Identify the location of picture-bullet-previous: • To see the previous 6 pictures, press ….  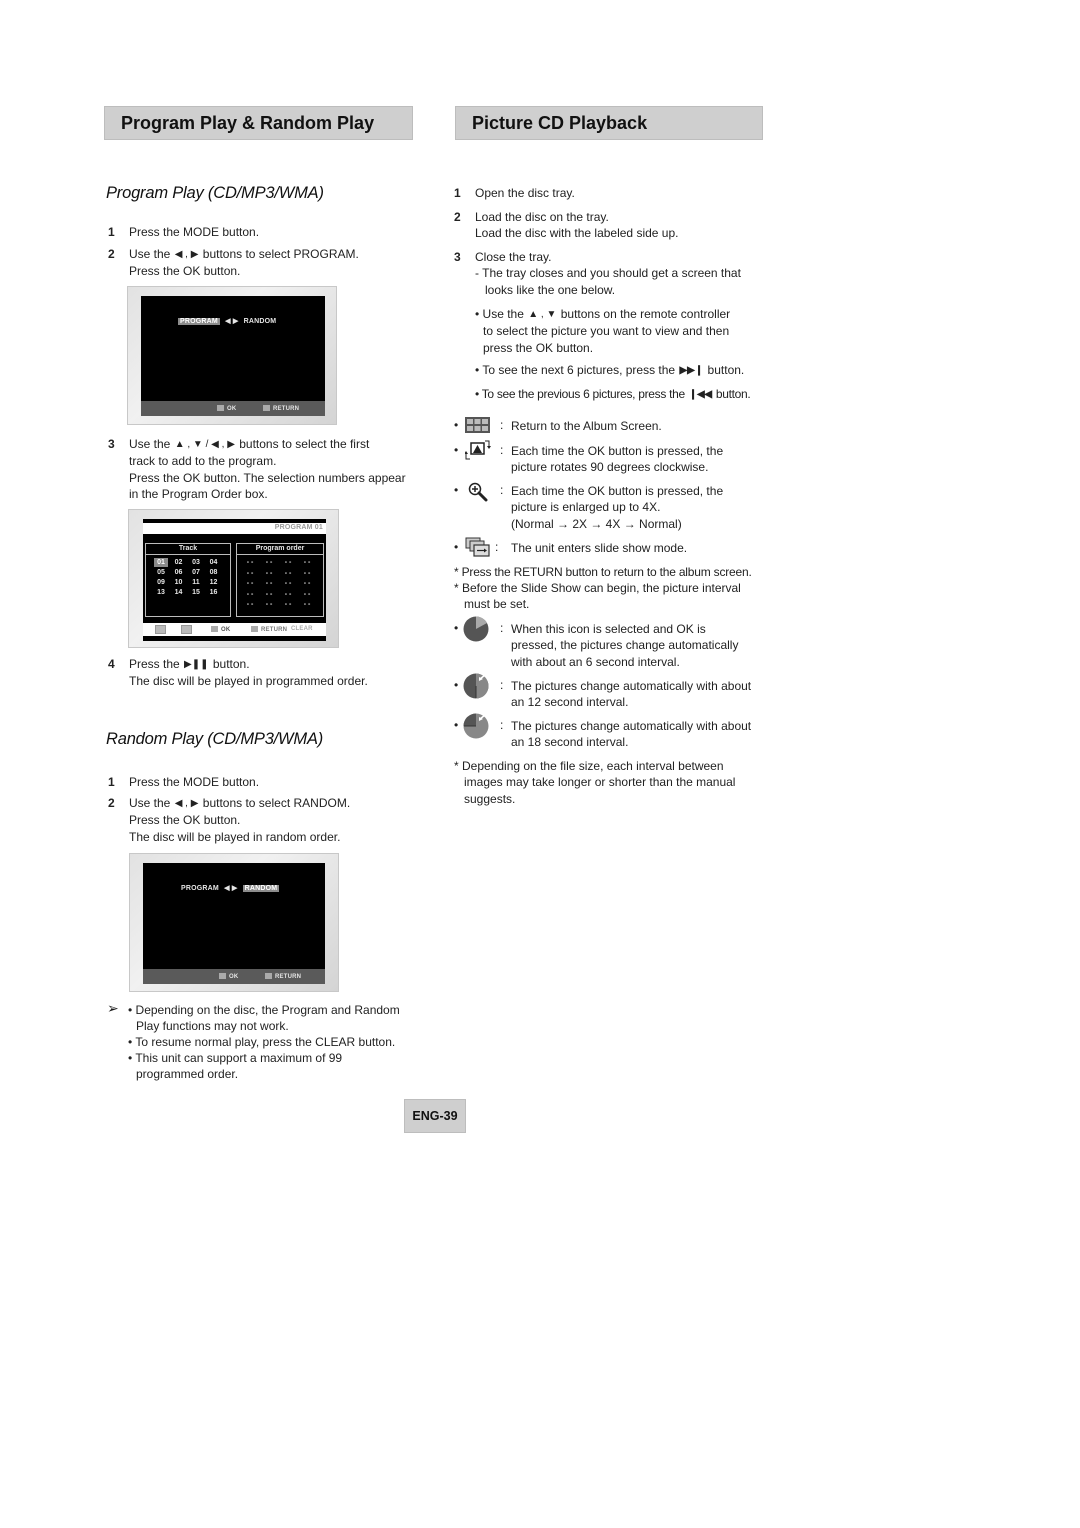
(613, 394).